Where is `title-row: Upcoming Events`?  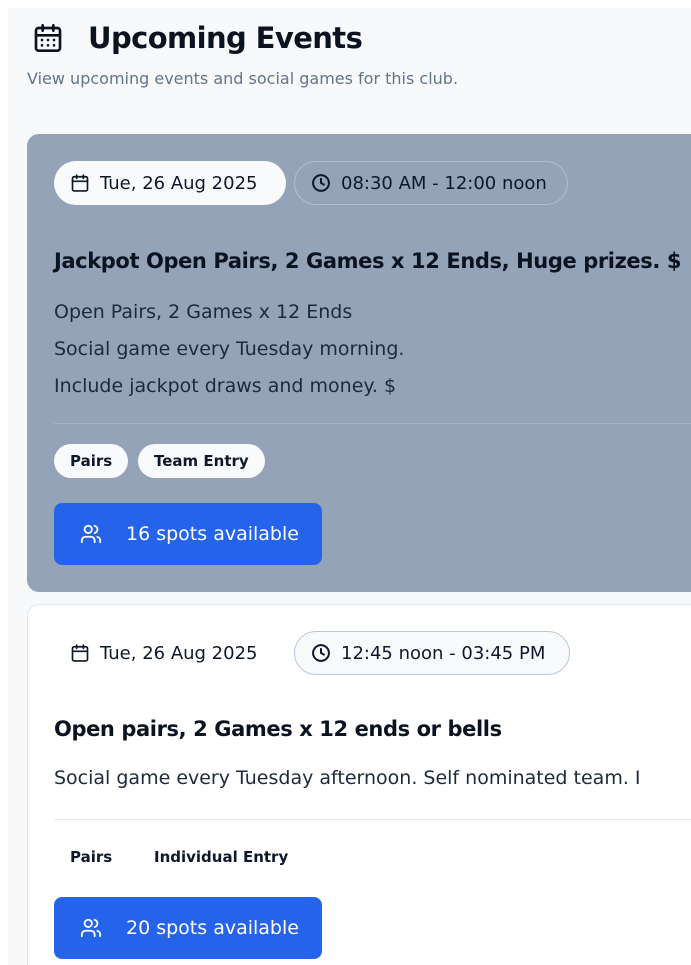
title-row: Upcoming Events is located at coordinates (197, 38).